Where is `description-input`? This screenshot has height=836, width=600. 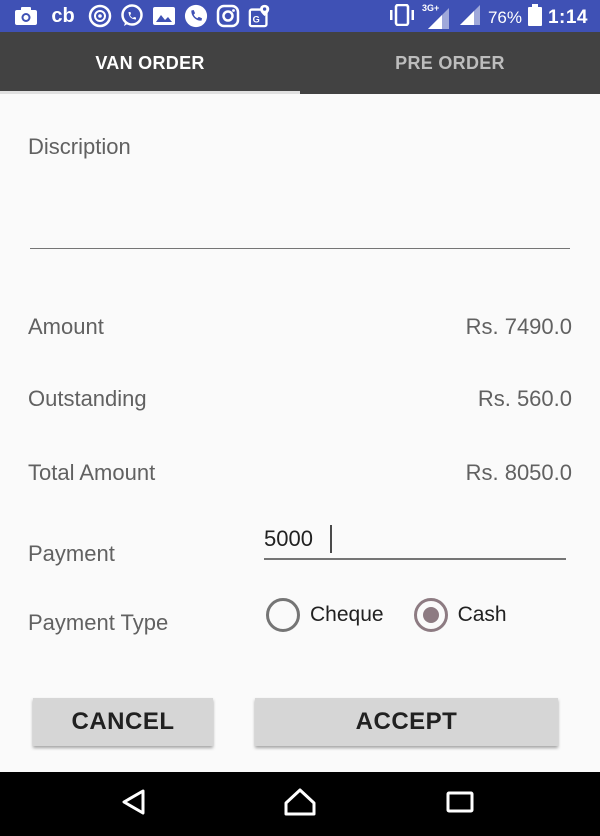 description-input is located at coordinates (300, 209).